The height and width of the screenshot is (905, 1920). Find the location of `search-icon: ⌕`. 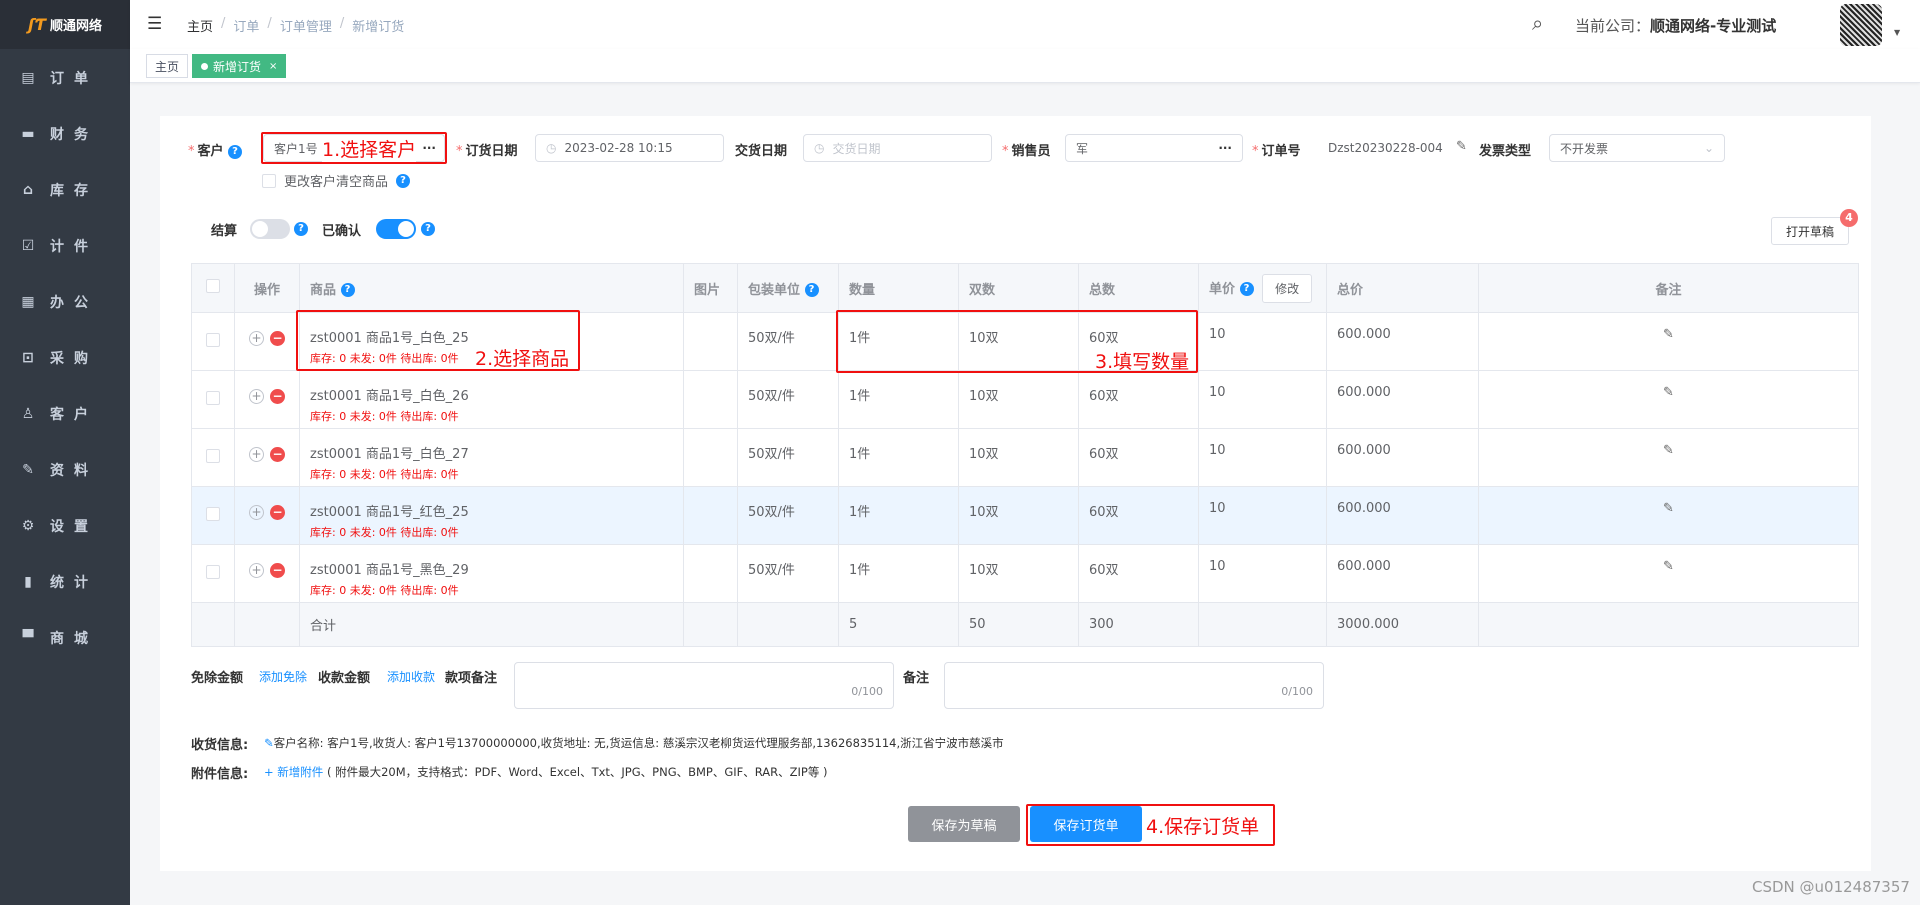

search-icon: ⌕ is located at coordinates (1537, 23).